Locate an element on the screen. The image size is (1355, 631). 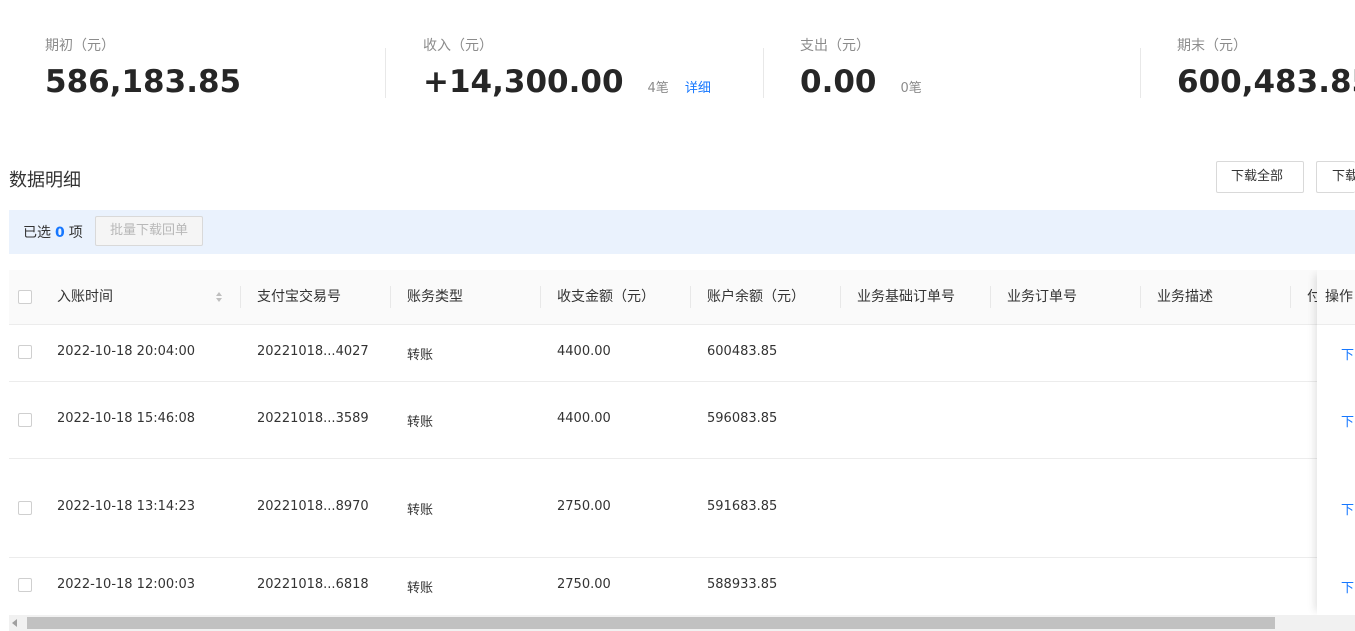
selection-suffix: 项 is located at coordinates (75, 233).